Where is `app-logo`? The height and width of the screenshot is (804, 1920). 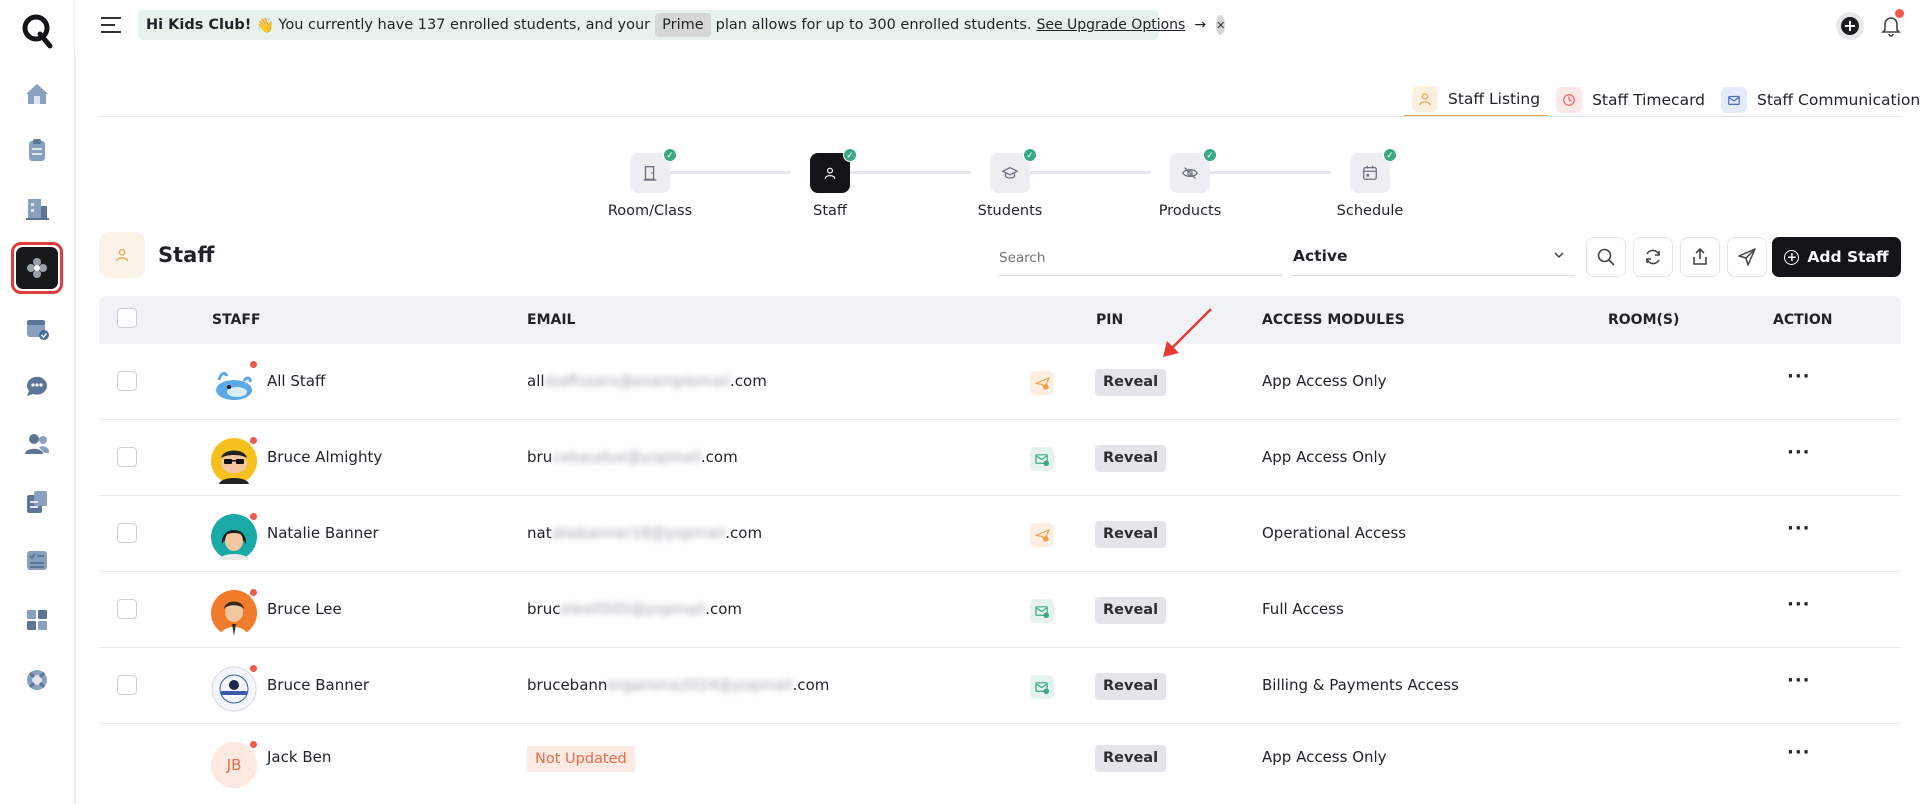
app-logo is located at coordinates (38, 30).